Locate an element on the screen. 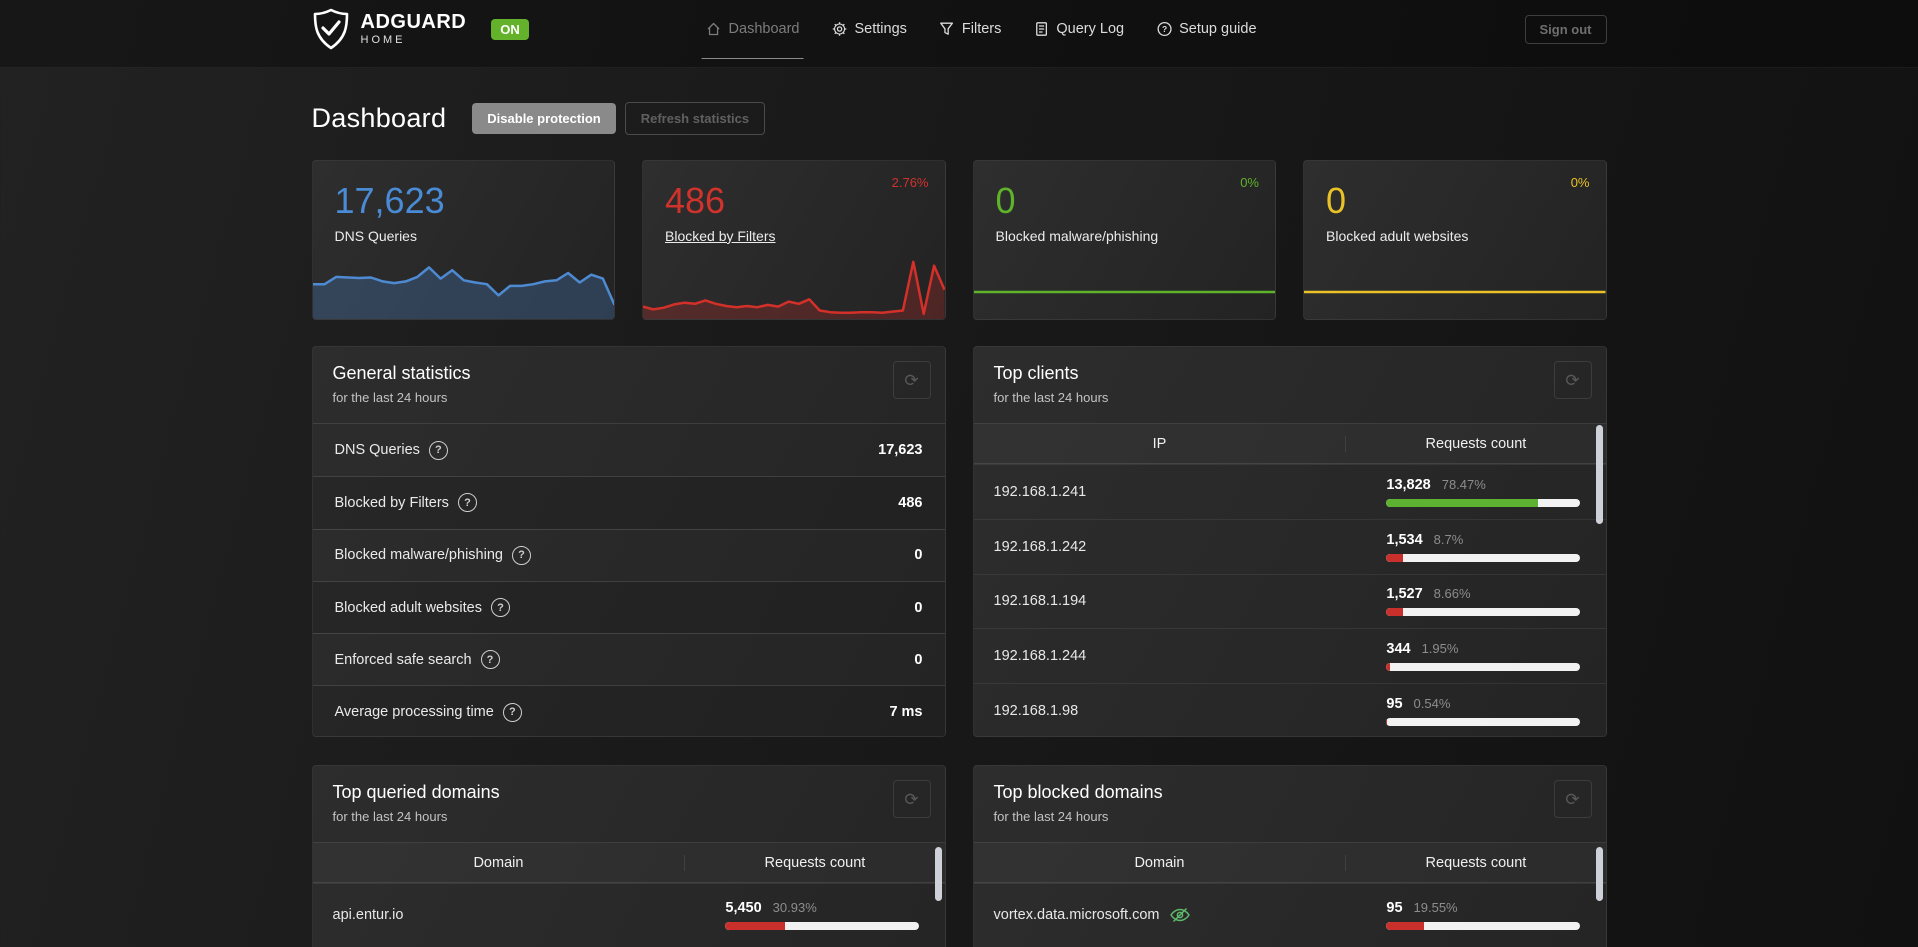 This screenshot has height=947, width=1918. blocked-by-filters-link: Blocked by Filters is located at coordinates (720, 236).